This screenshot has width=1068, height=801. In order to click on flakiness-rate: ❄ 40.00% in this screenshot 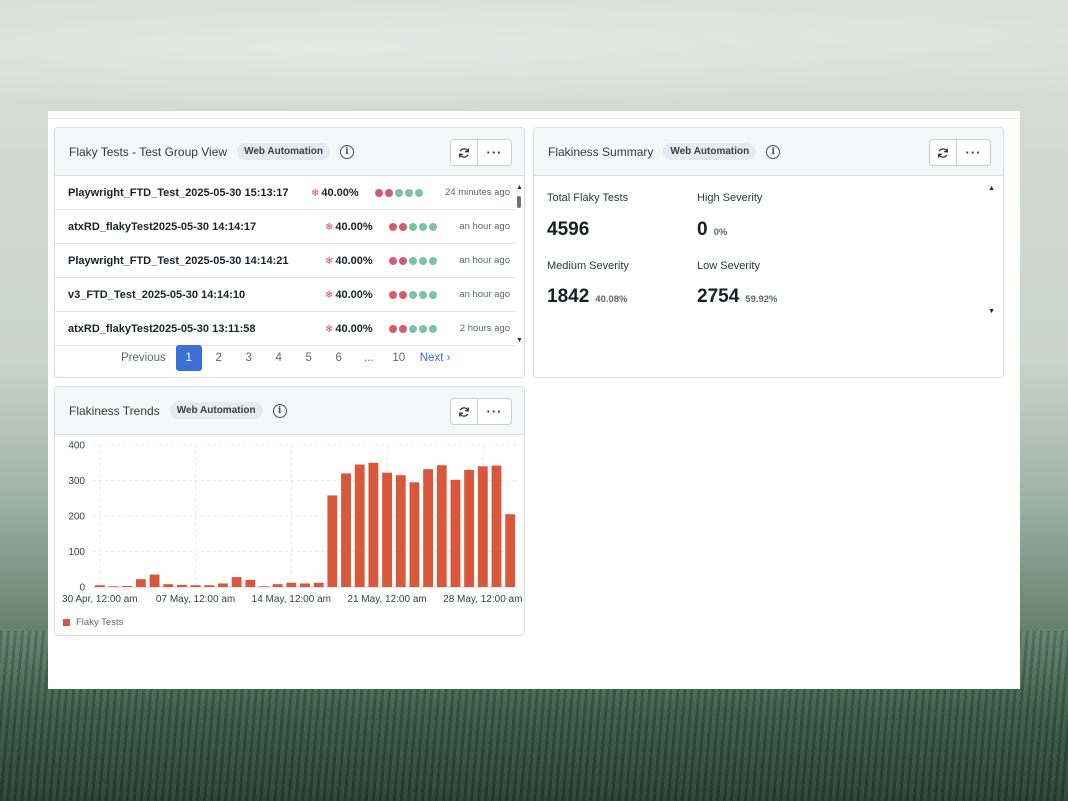, I will do `click(349, 329)`.